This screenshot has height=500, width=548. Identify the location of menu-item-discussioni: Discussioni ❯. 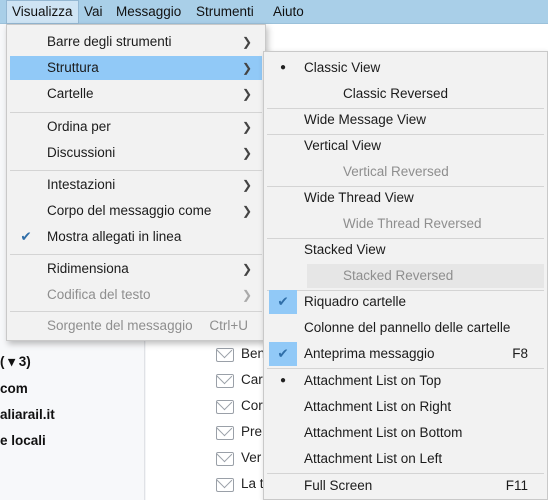
(136, 153).